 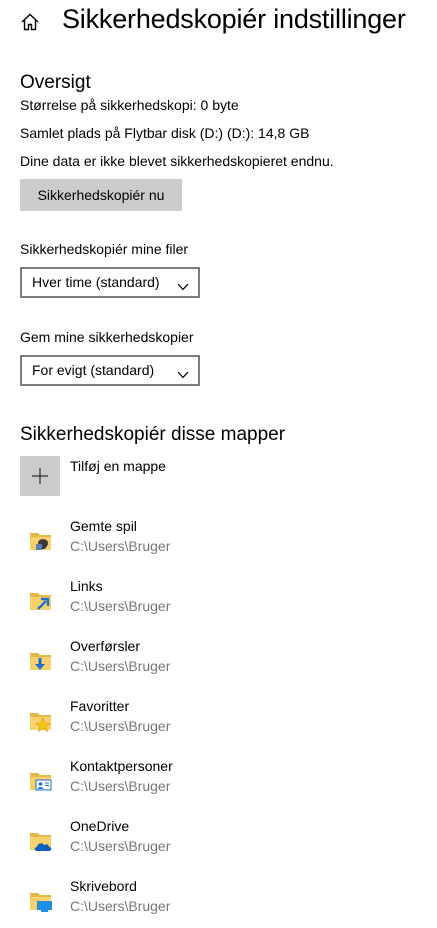 I want to click on retention-label: Gem mine sikkerhedskopier, so click(x=107, y=337).